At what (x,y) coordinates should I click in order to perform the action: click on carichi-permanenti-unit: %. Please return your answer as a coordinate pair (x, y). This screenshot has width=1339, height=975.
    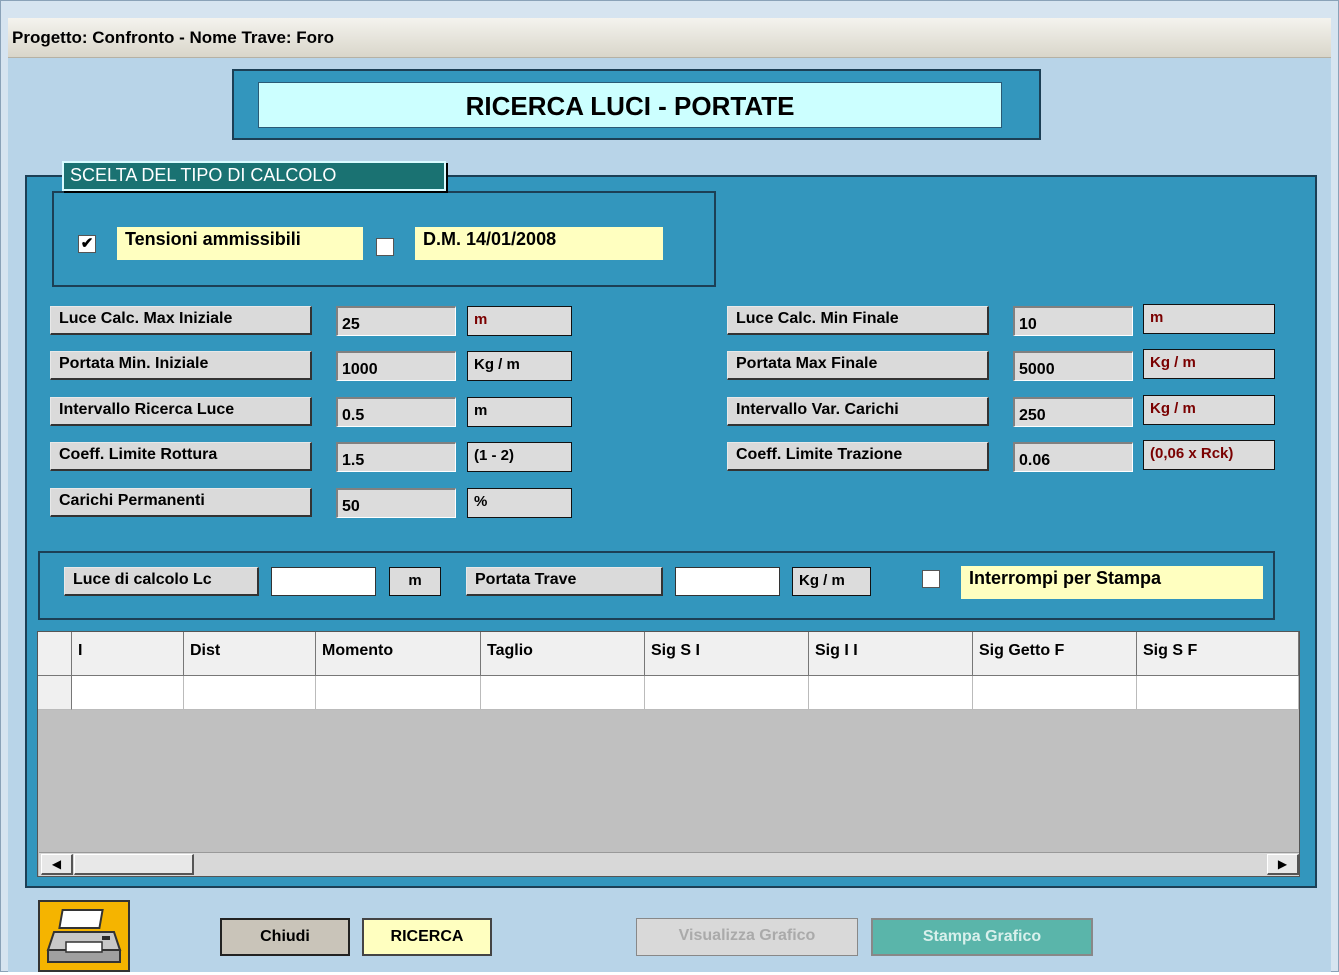
    Looking at the image, I should click on (519, 503).